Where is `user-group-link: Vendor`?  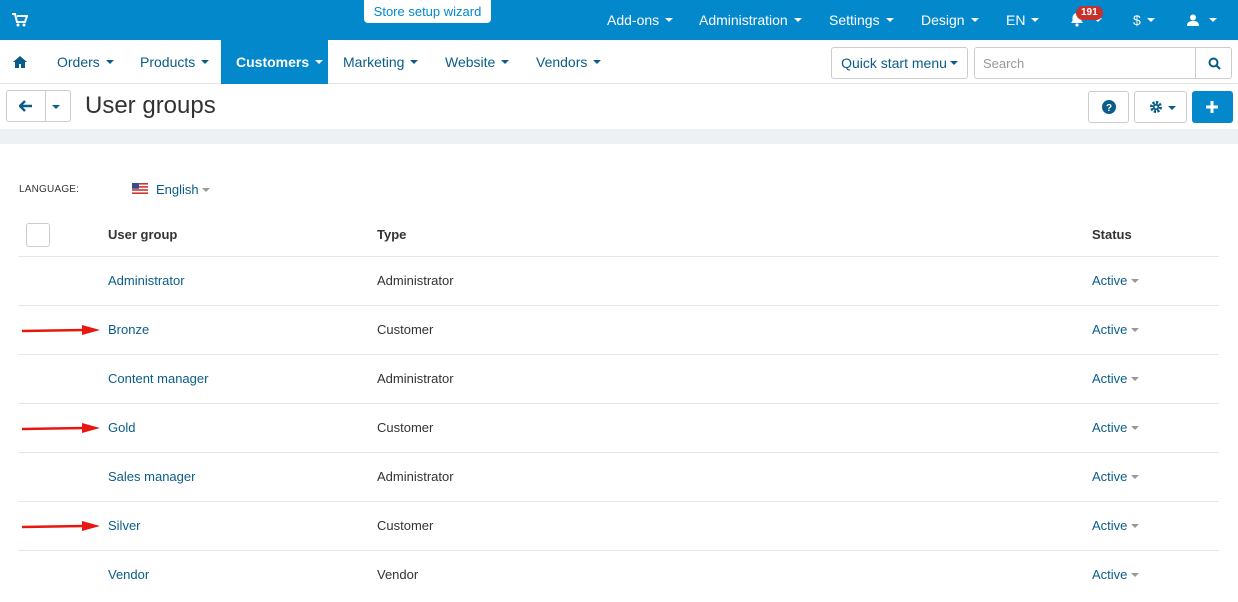
user-group-link: Vendor is located at coordinates (128, 574).